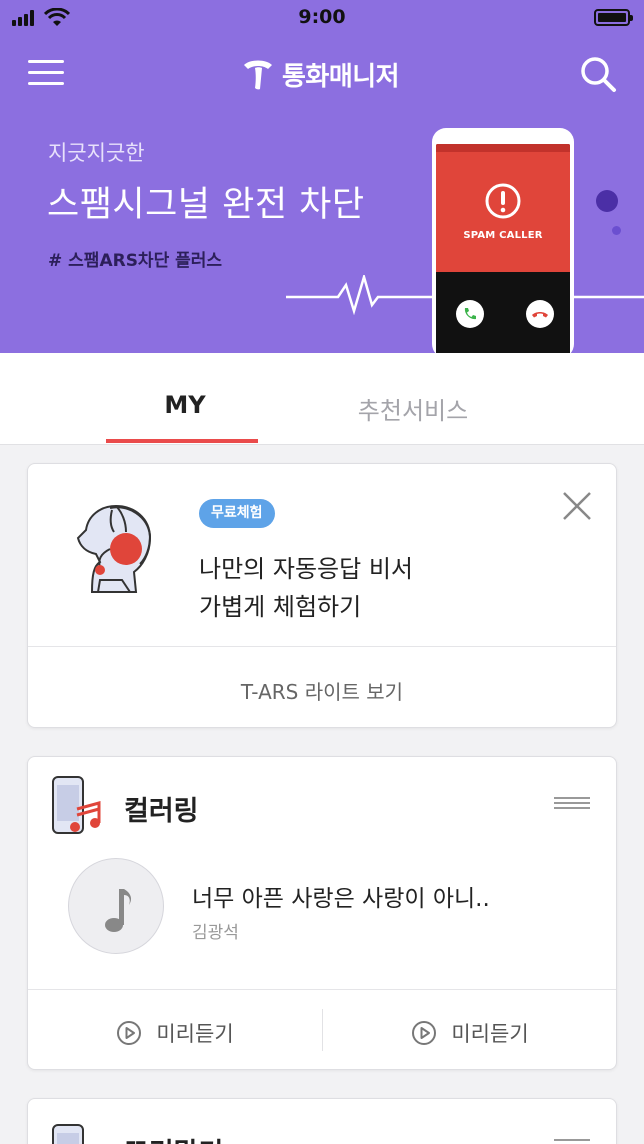 This screenshot has width=644, height=1144. I want to click on decline-call-icon, so click(540, 314).